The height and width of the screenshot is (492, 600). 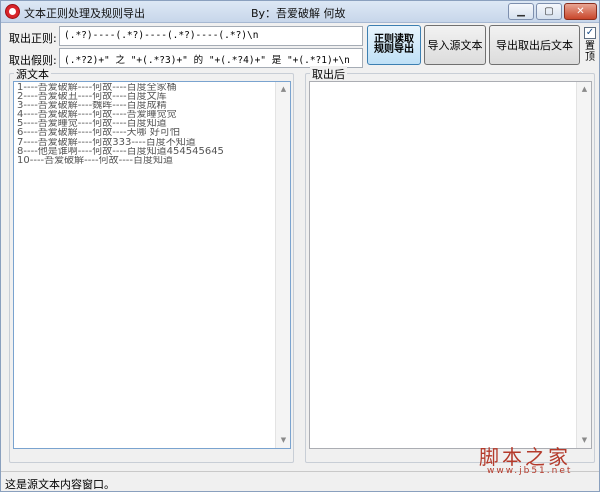 What do you see at coordinates (106, 142) in the screenshot?
I see `text-line: 7----吾爱破解----何故333----百度不知道` at bounding box center [106, 142].